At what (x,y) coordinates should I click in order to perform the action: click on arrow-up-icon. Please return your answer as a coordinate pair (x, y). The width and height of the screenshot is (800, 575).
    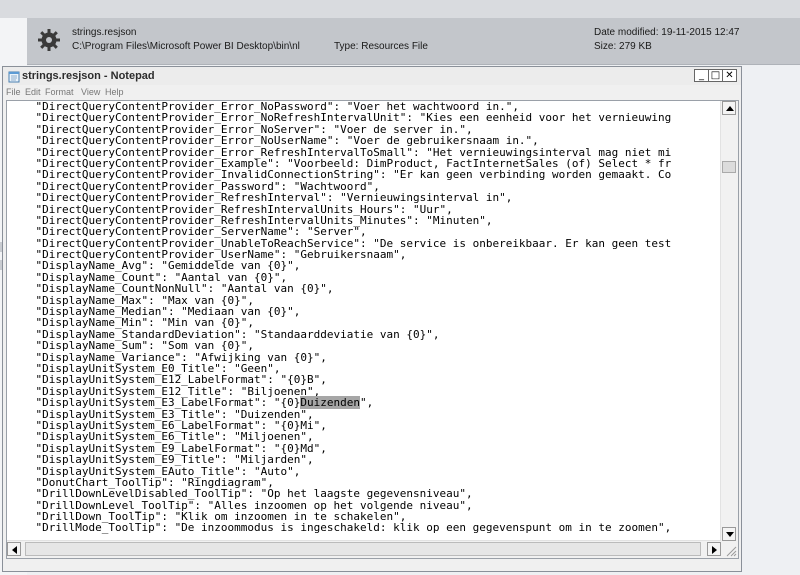
    Looking at the image, I should click on (730, 108).